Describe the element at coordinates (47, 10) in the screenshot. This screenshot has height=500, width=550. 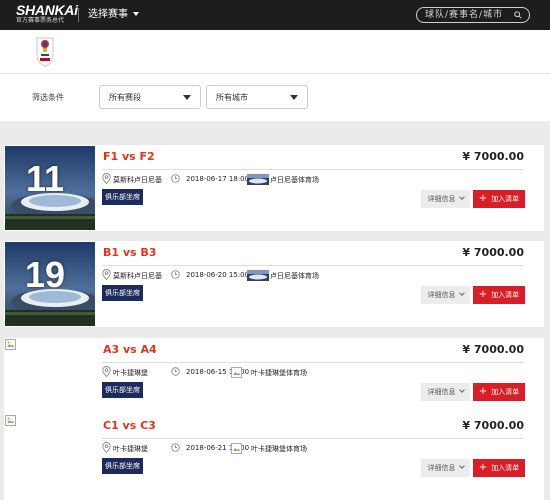
I see `logo-text: SHANKAi` at that location.